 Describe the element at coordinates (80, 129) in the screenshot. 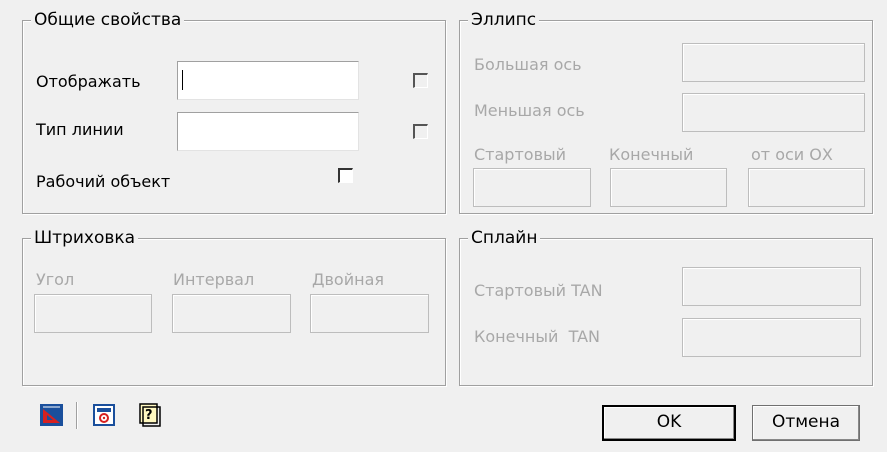

I see `linetype-label: Тип линии` at that location.